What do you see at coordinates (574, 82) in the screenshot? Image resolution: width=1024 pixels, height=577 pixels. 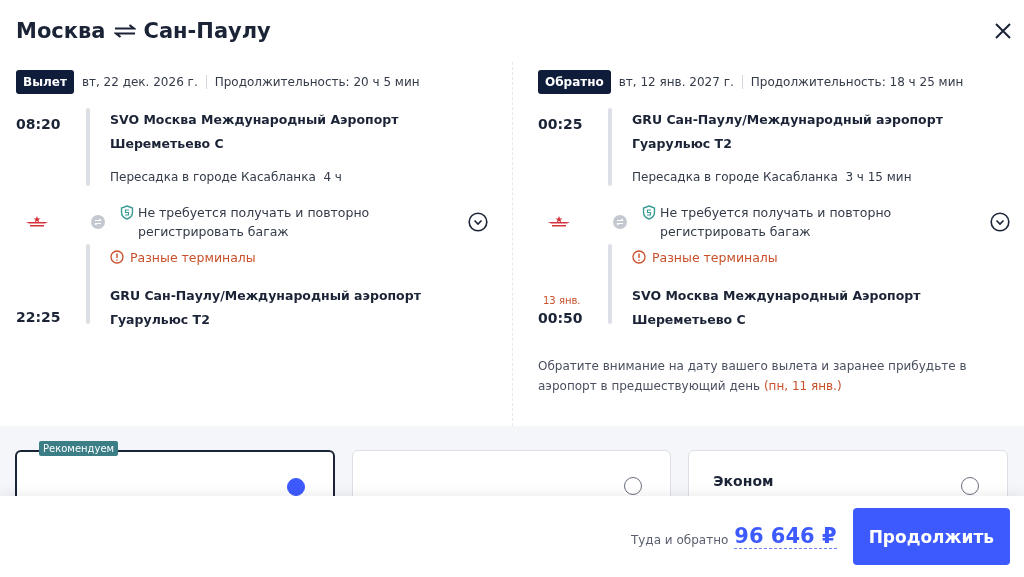 I see `direction-badge: Обратно` at bounding box center [574, 82].